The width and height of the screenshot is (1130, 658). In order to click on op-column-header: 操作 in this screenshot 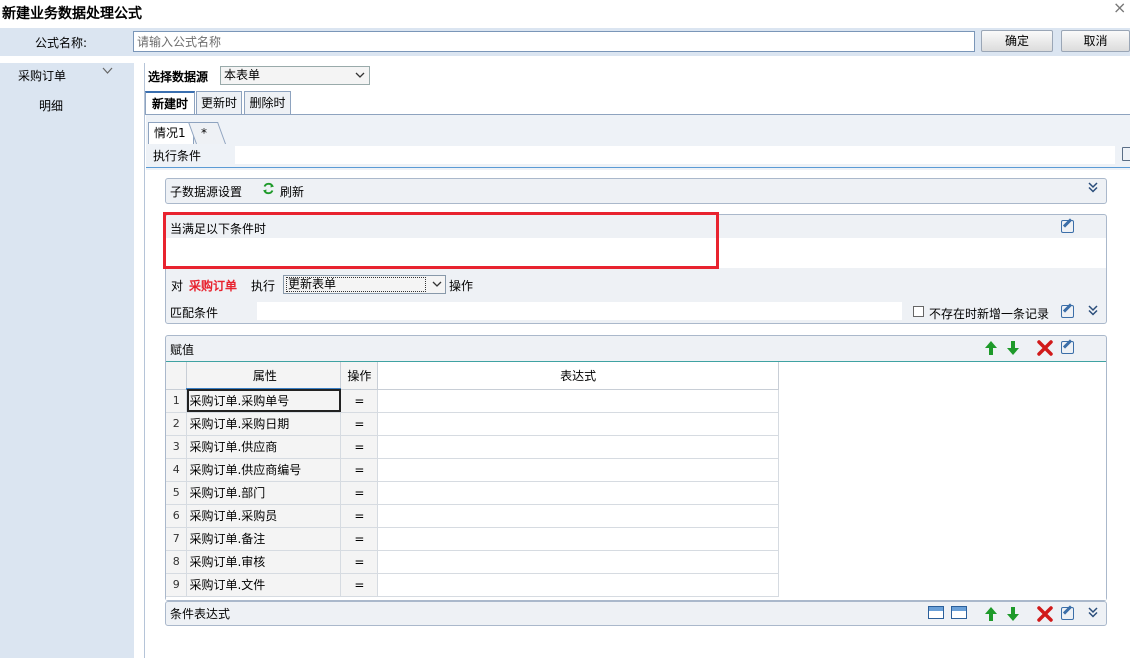, I will do `click(359, 376)`.